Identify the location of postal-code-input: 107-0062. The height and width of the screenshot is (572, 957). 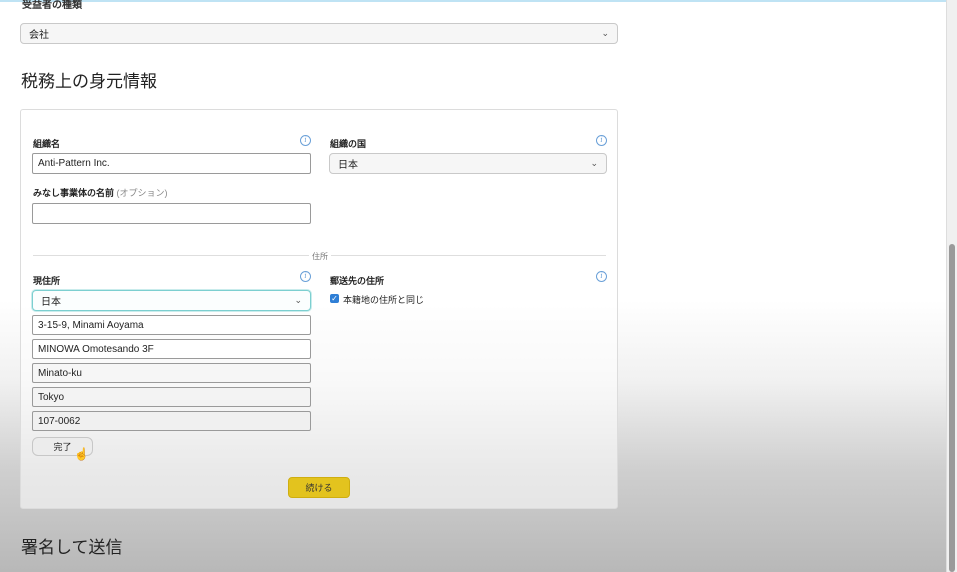
(171, 421).